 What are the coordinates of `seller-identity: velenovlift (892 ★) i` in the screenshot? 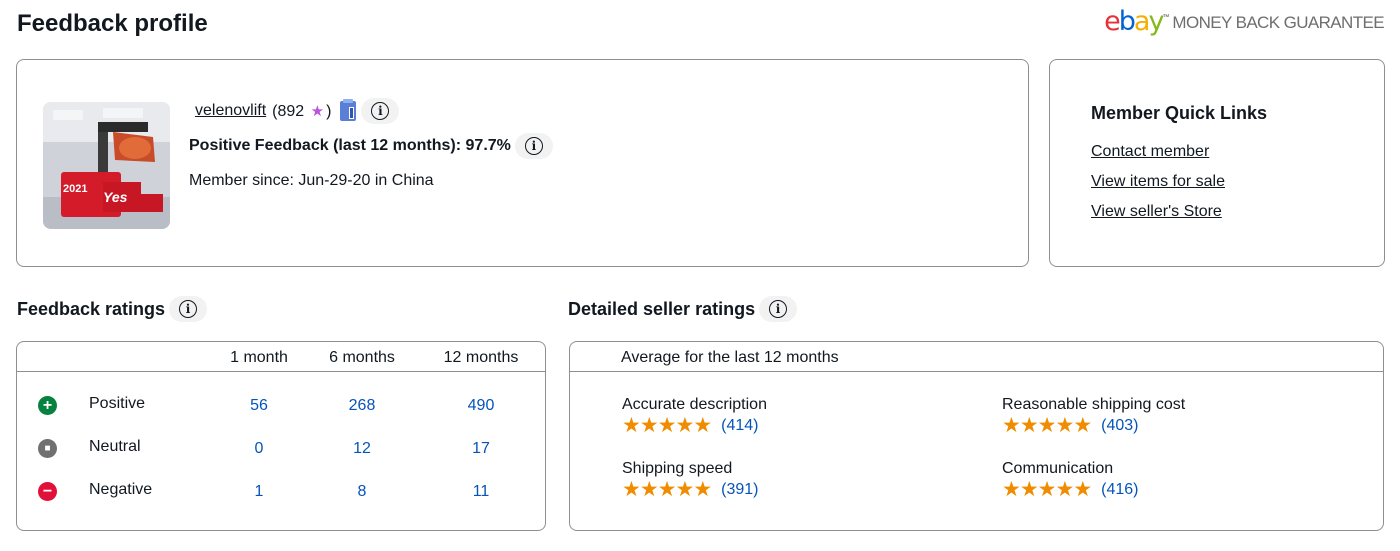 It's located at (297, 111).